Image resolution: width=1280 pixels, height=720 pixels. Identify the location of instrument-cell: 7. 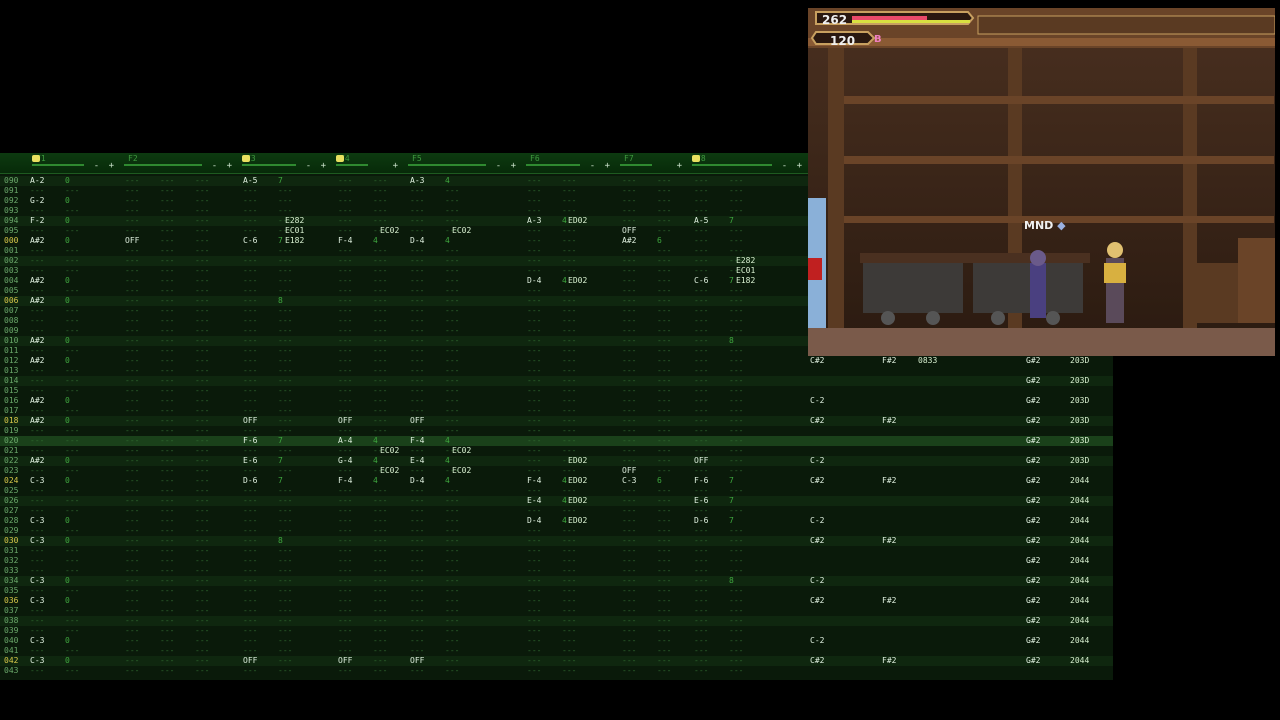
(731, 481).